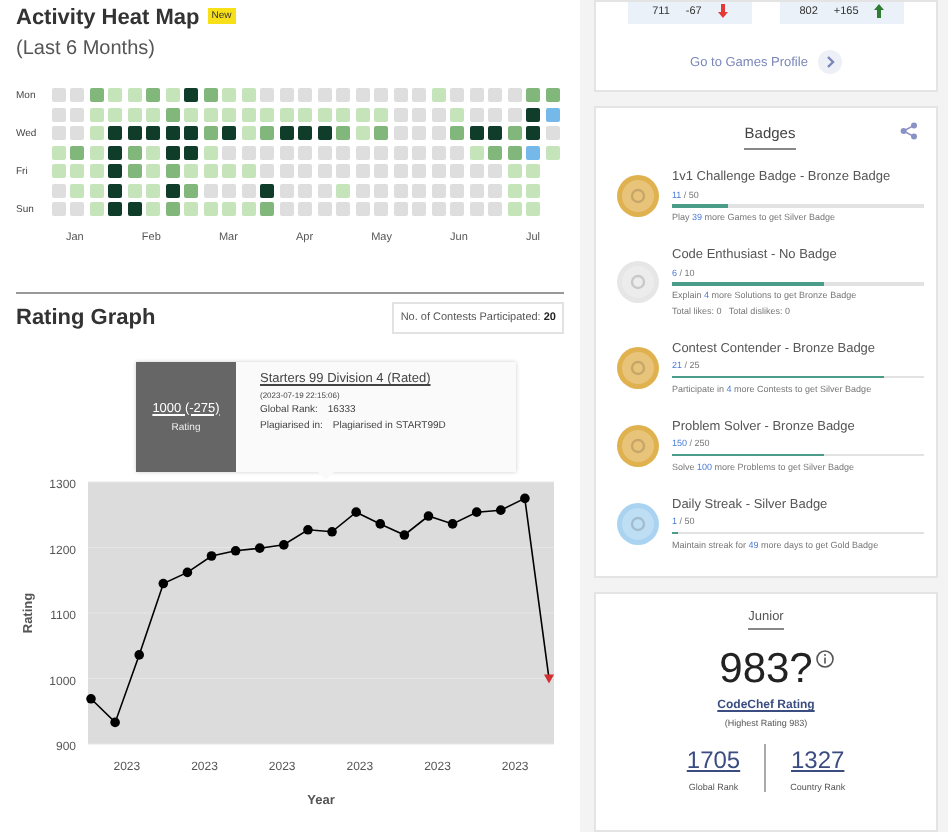 The height and width of the screenshot is (832, 948). I want to click on share-icon, so click(909, 131).